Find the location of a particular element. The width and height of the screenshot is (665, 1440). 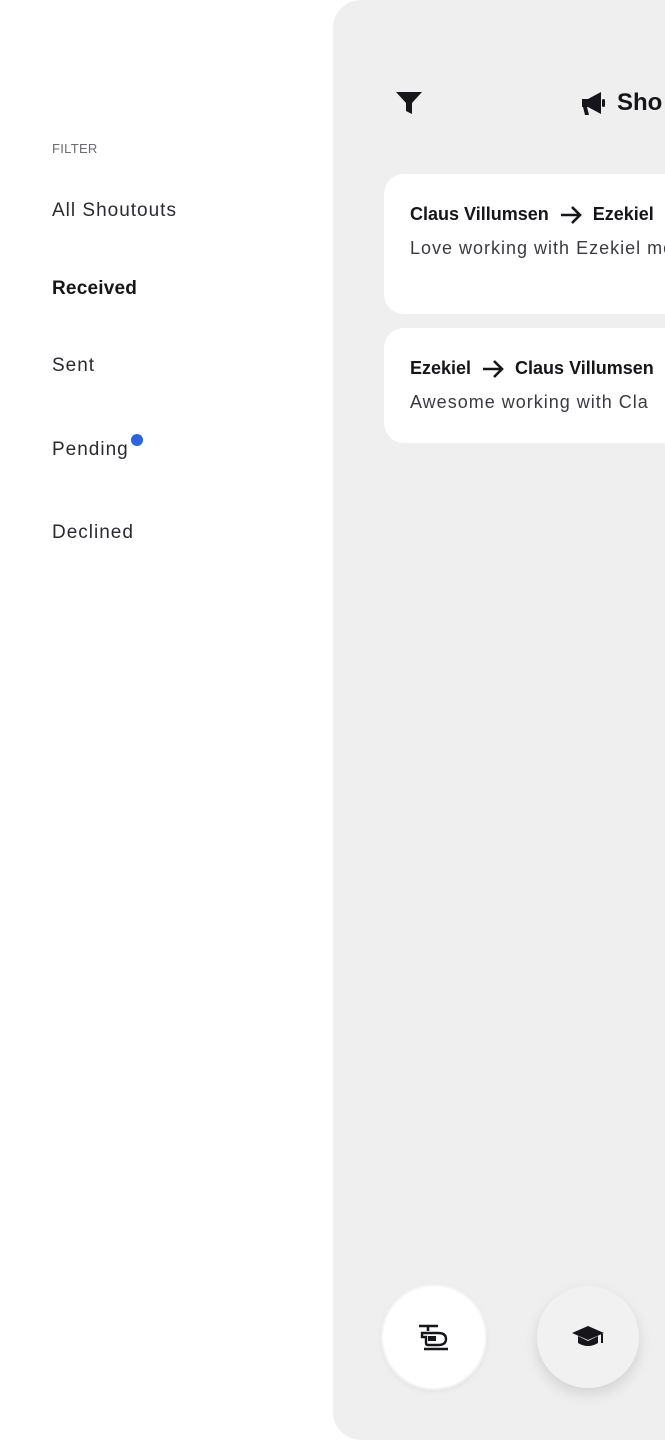

shoutout-header: Ezekiel Claus Villumsen is located at coordinates (537, 368).